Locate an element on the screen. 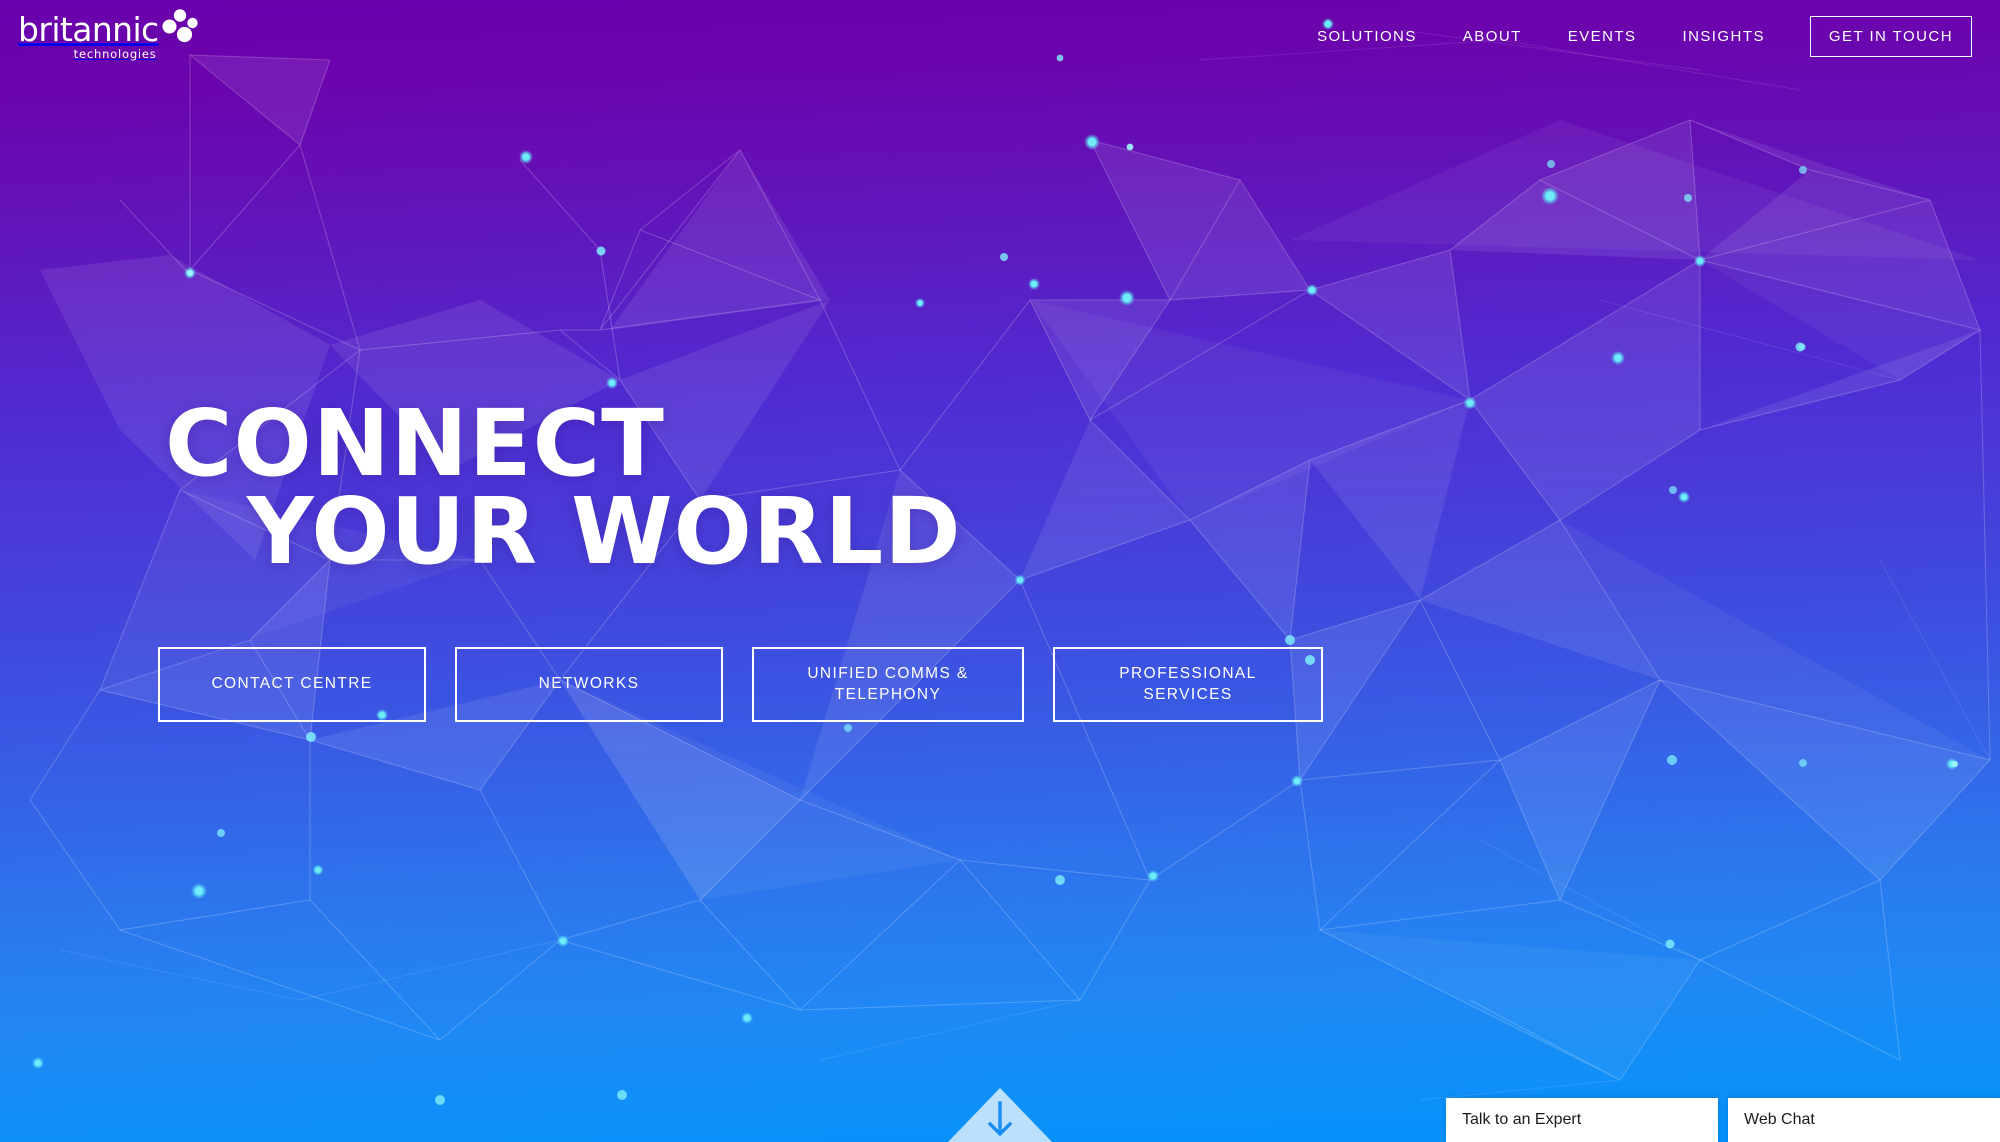  pill-unified-comms-line-2: TELEPHONY is located at coordinates (888, 694).